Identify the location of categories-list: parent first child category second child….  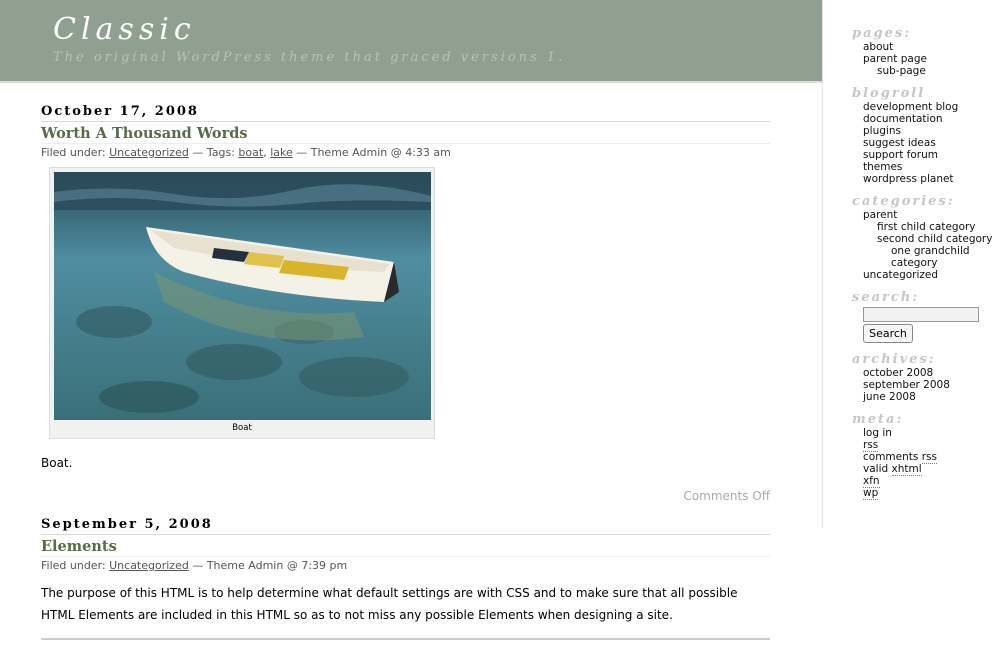
(911, 245).